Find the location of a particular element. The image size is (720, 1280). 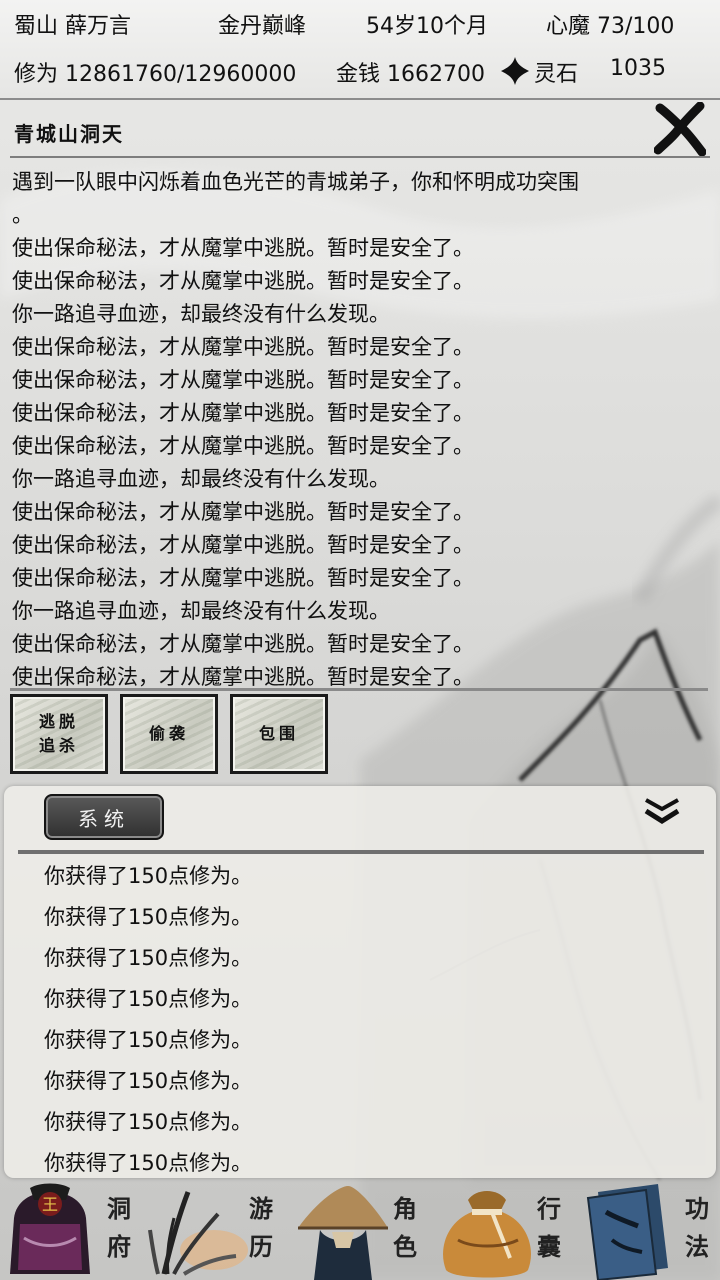

tab-system: 系统 is located at coordinates (104, 817).